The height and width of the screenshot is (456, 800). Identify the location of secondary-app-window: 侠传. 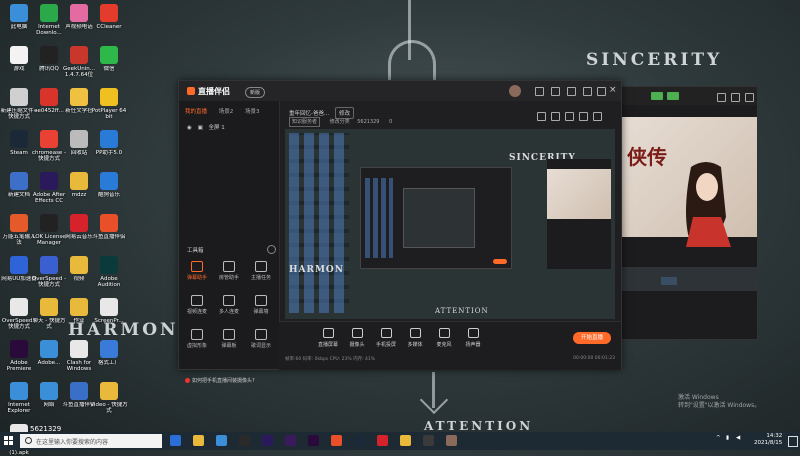
(689, 213).